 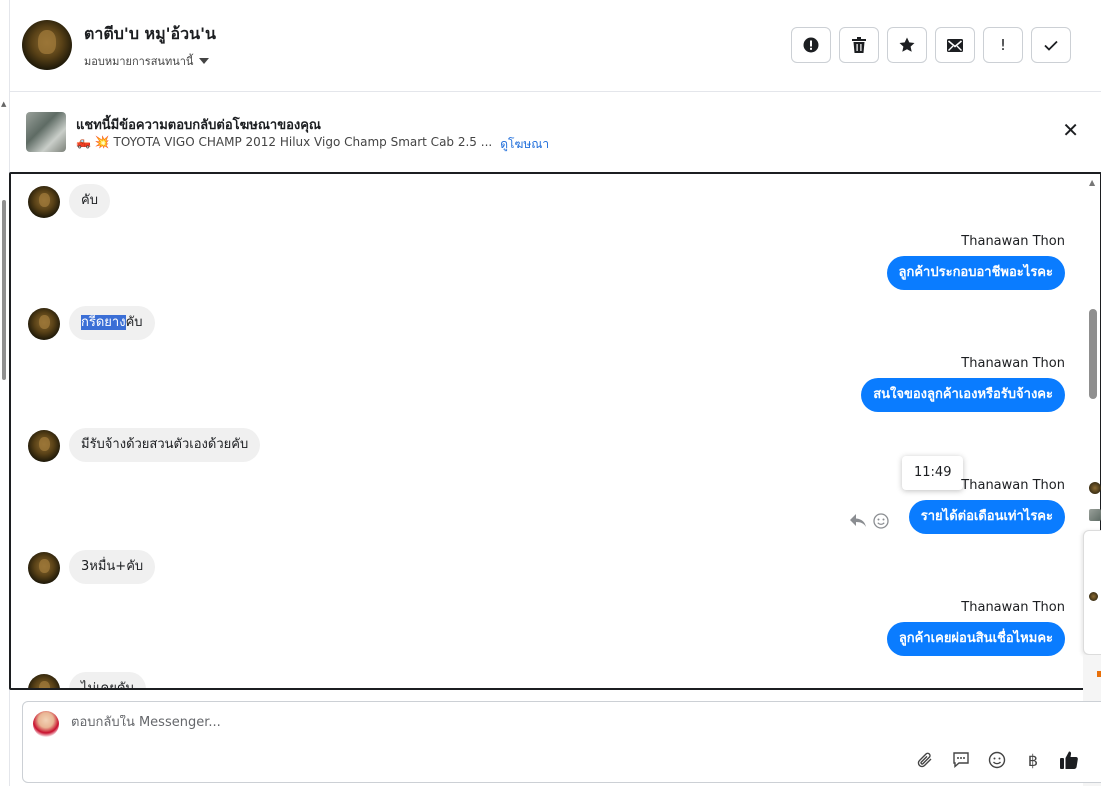 What do you see at coordinates (975, 639) in the screenshot?
I see `outgoing-bubble: ลูกค้าเคยผ่อนสินเชื่อไหมคะ` at bounding box center [975, 639].